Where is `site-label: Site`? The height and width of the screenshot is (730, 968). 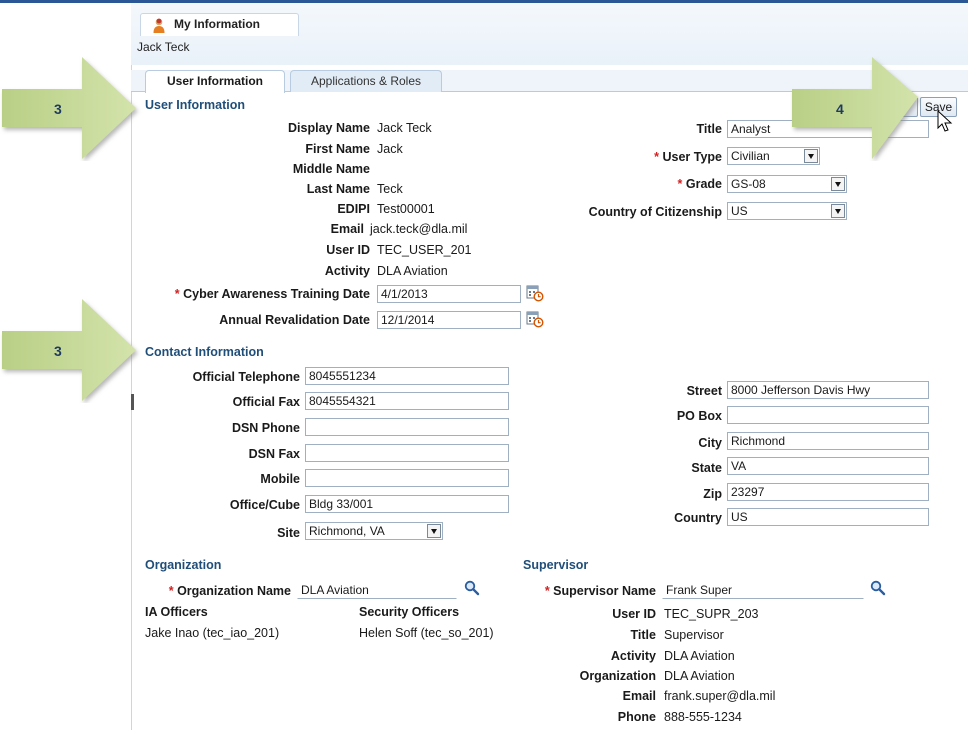
site-label: Site is located at coordinates (288, 533).